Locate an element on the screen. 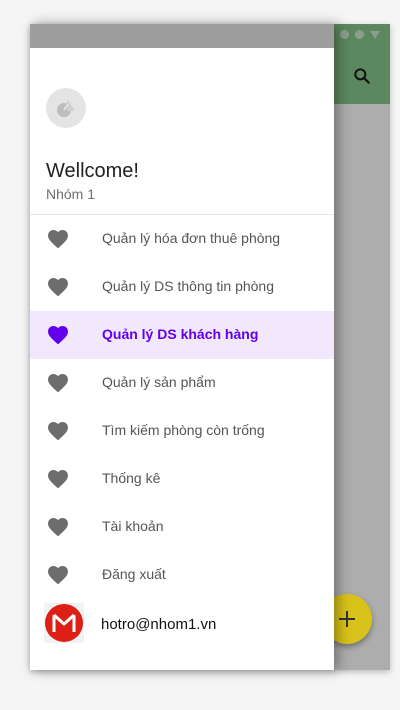 Image resolution: width=400 pixels, height=710 pixels. support-email: hotro@nhom1.vn is located at coordinates (158, 624).